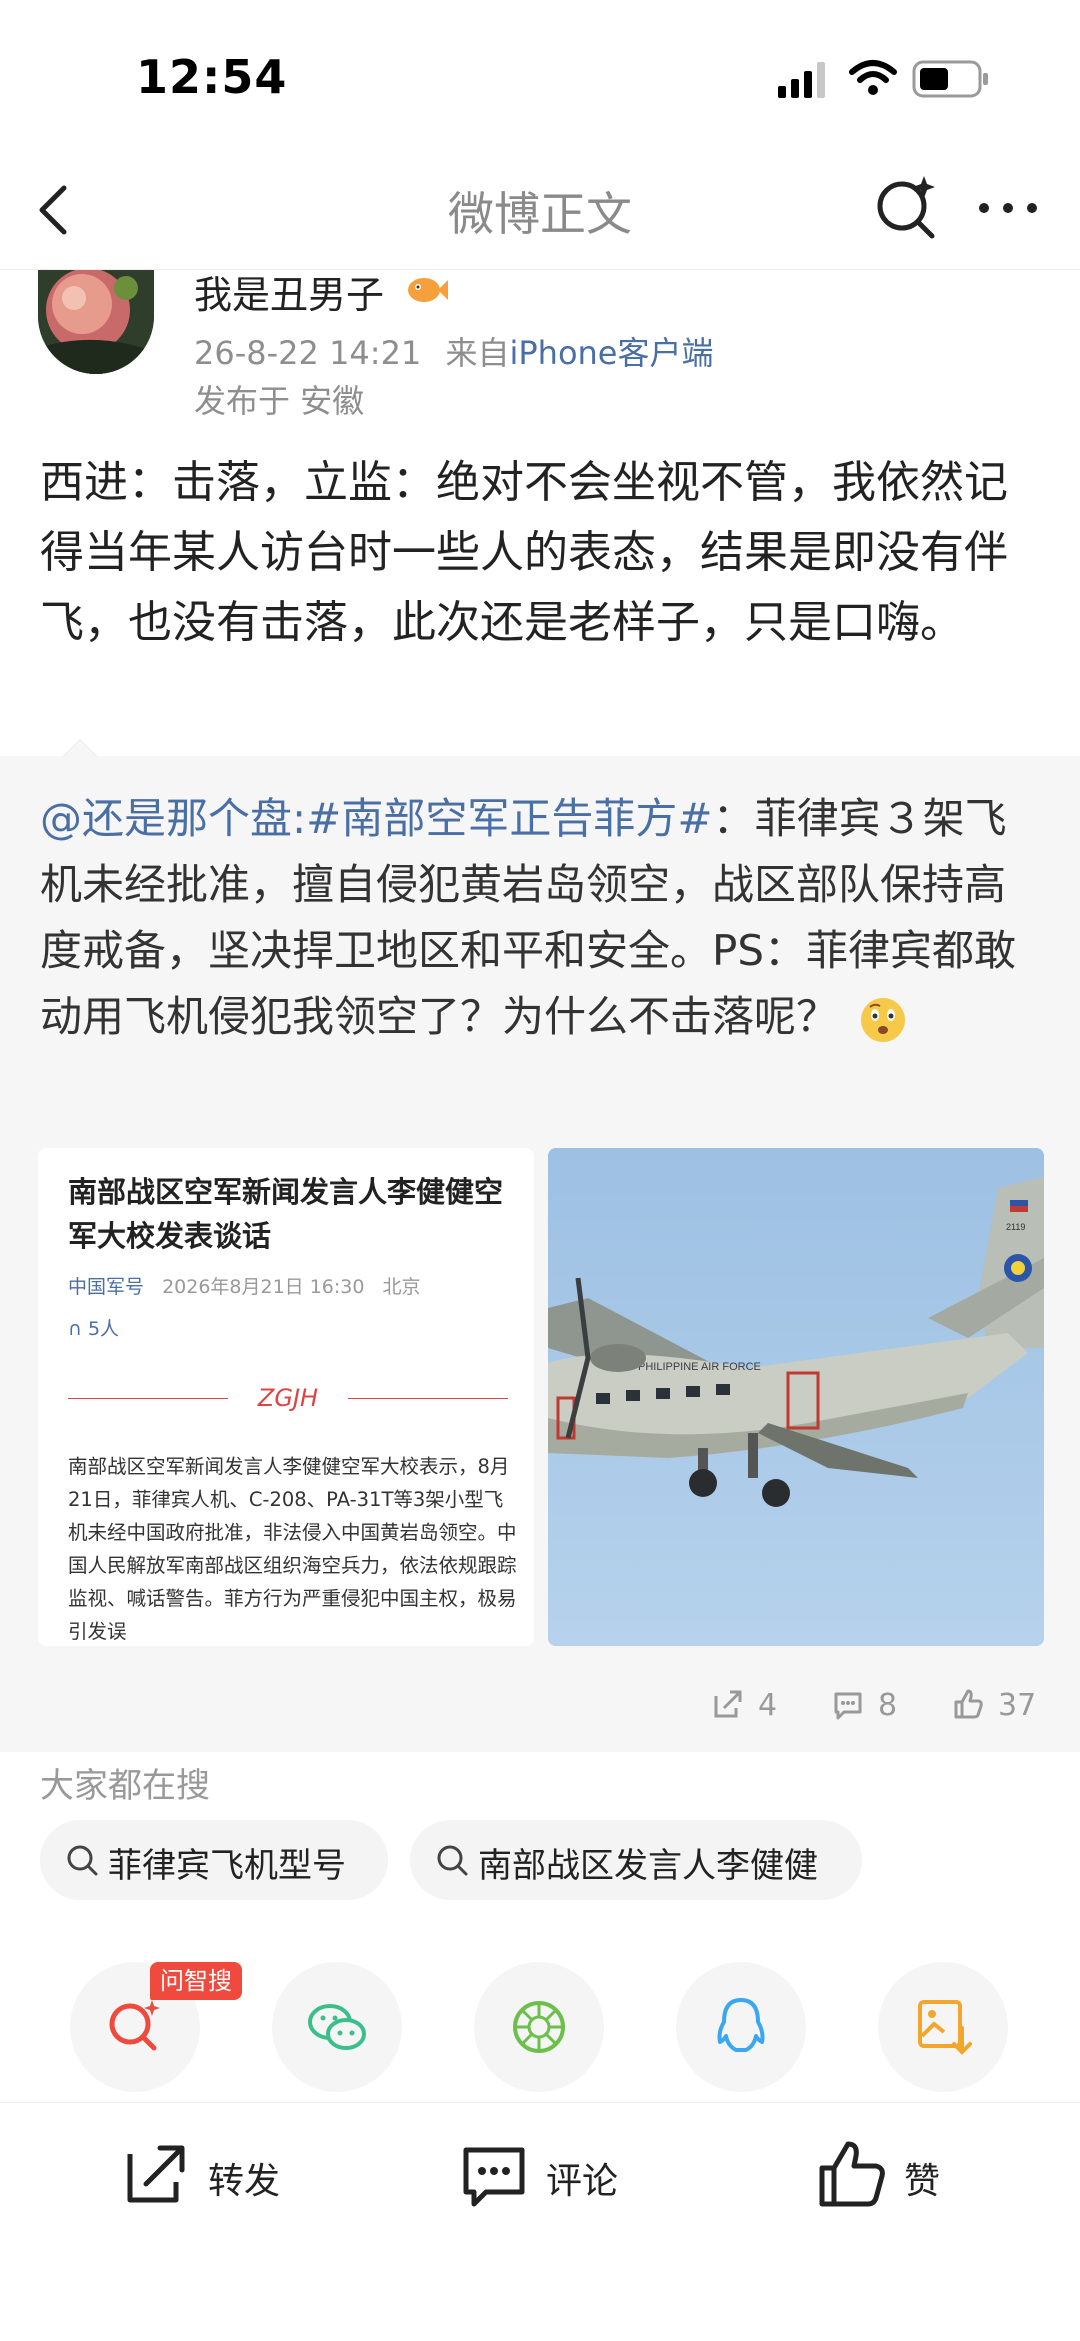  Describe the element at coordinates (75, 1329) in the screenshot. I see `headphone-icon: ∩` at that location.